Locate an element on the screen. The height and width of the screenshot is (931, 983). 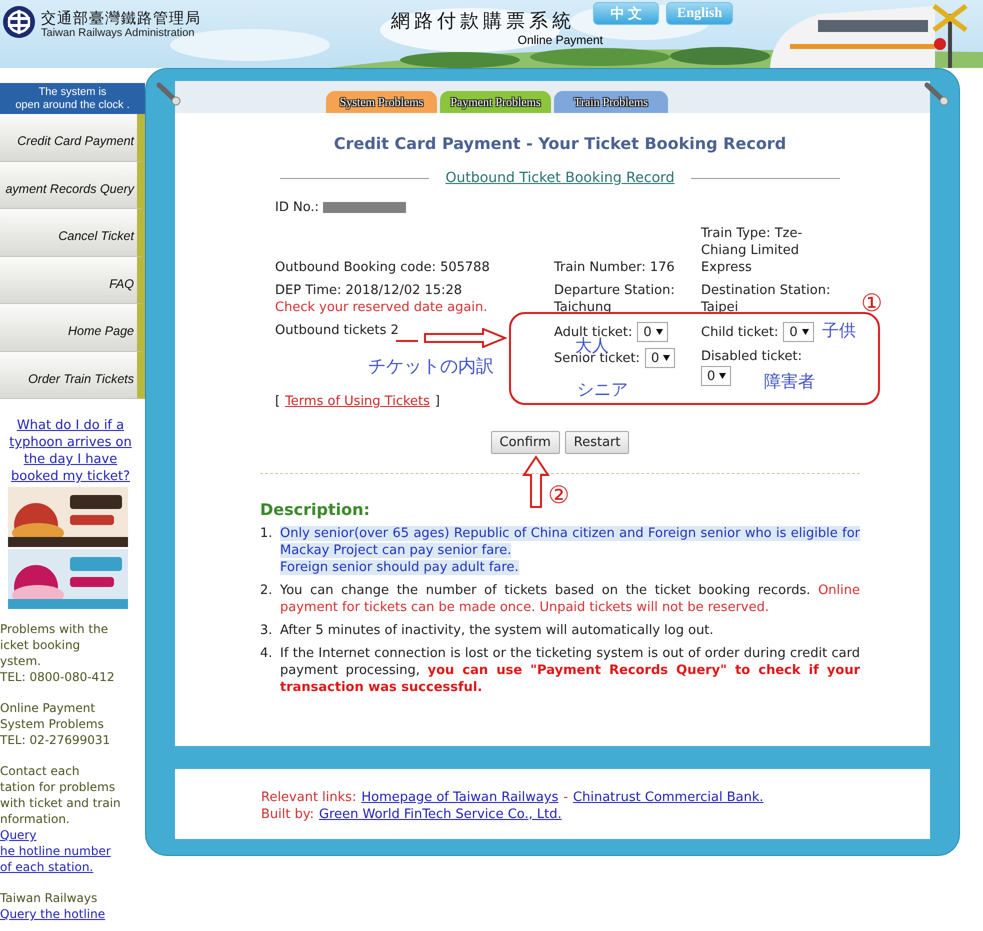
contact-info: Taiwan Railways Query the hotline is located at coordinates (53, 906).